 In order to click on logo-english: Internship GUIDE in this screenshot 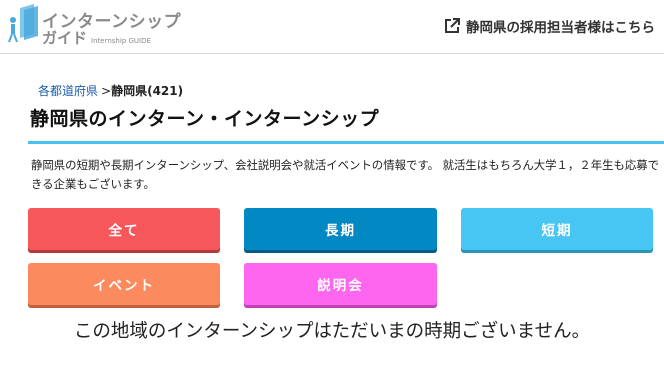, I will do `click(121, 41)`.